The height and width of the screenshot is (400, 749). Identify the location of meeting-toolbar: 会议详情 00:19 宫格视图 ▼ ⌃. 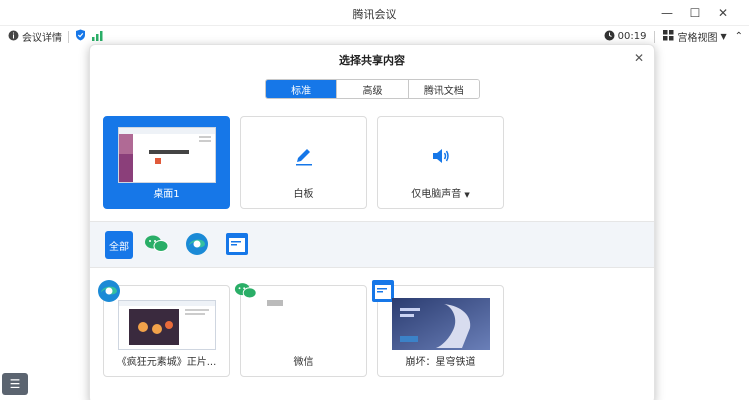
(374, 36).